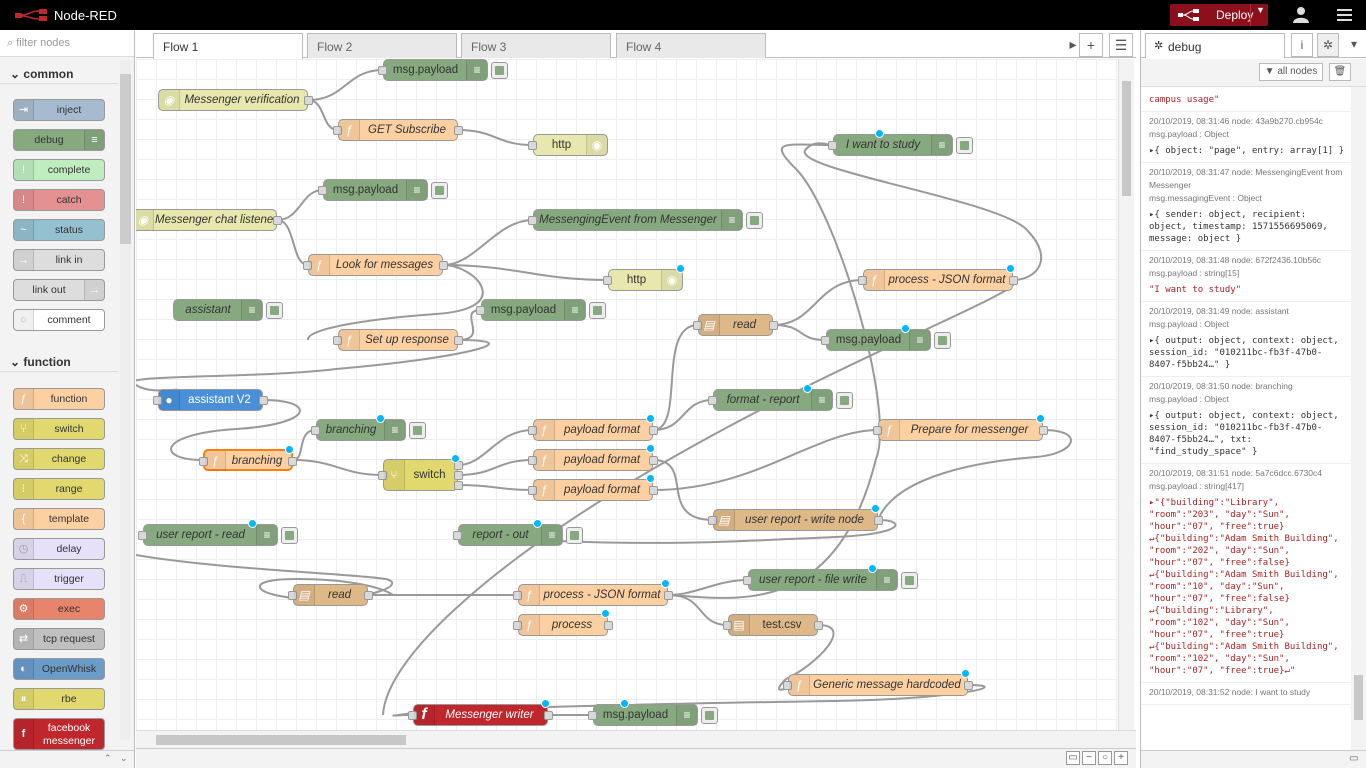 The width and height of the screenshot is (1366, 768). Describe the element at coordinates (375, 265) in the screenshot. I see `flow-node-look-for-messages: ƒ Look for messages` at that location.